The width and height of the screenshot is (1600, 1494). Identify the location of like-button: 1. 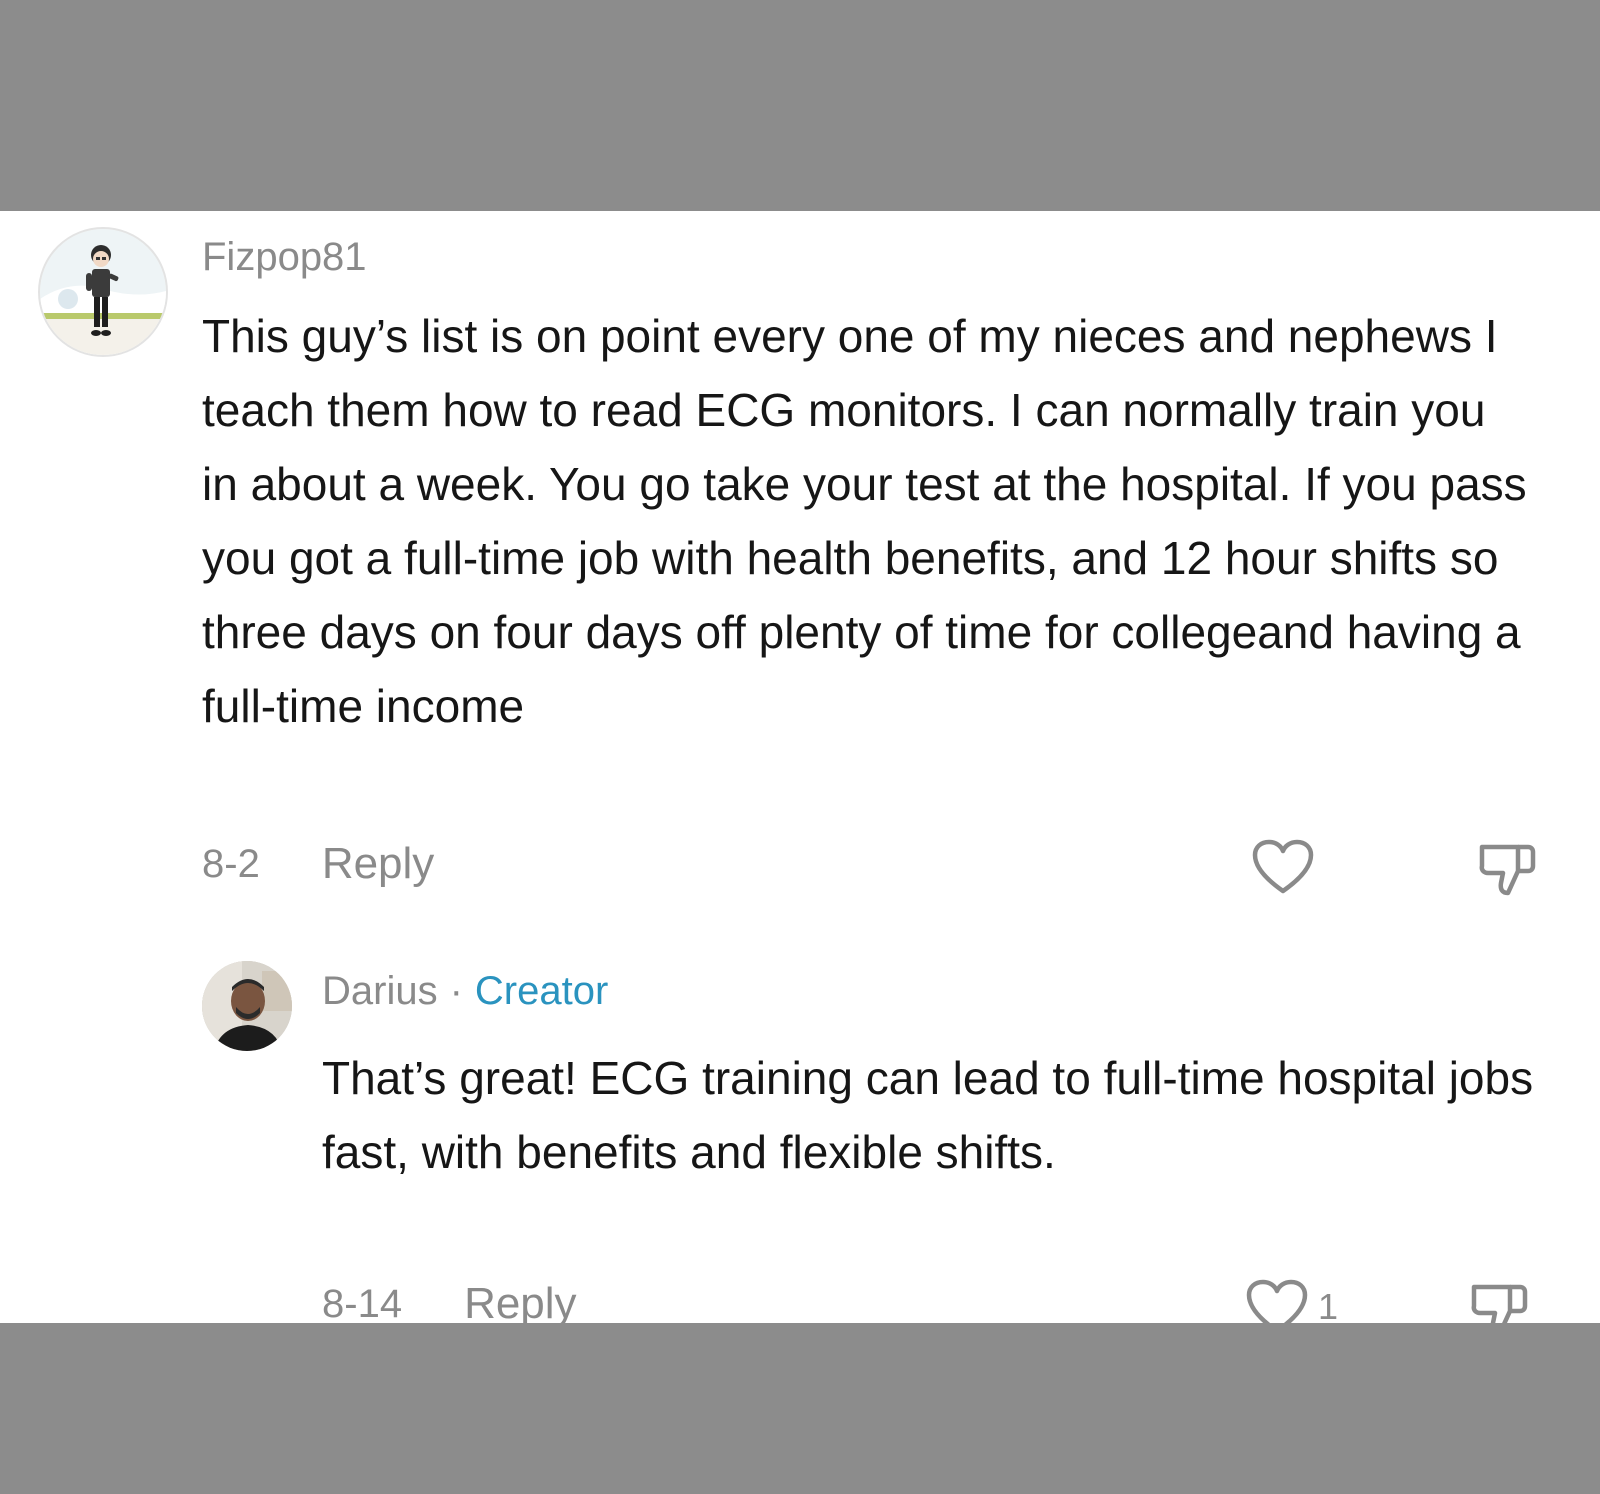
(1292, 1301).